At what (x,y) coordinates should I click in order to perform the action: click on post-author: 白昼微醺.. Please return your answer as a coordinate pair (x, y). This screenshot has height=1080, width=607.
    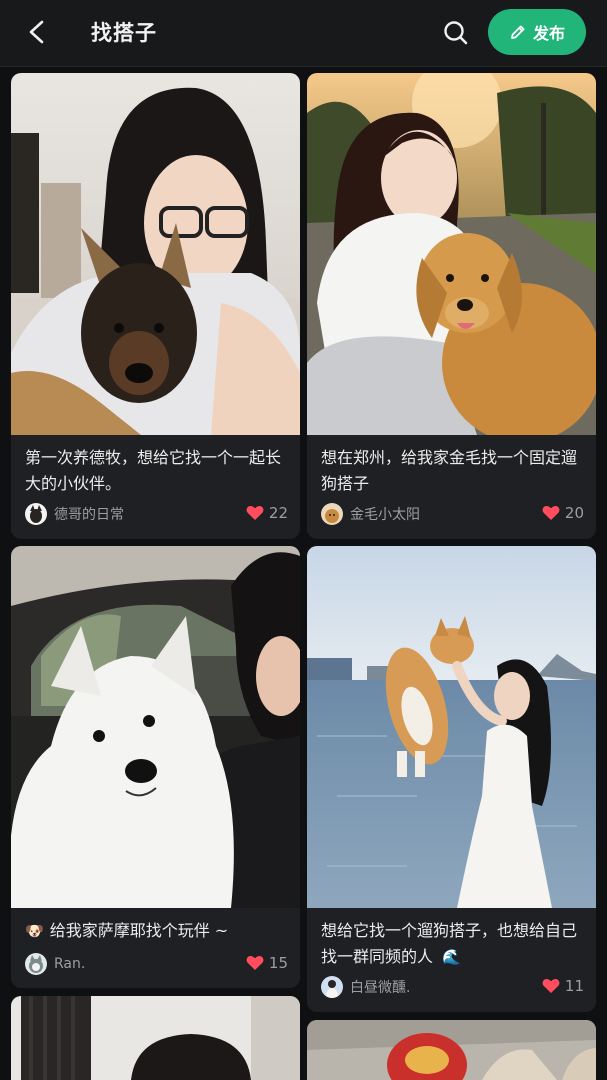
    Looking at the image, I should click on (365, 987).